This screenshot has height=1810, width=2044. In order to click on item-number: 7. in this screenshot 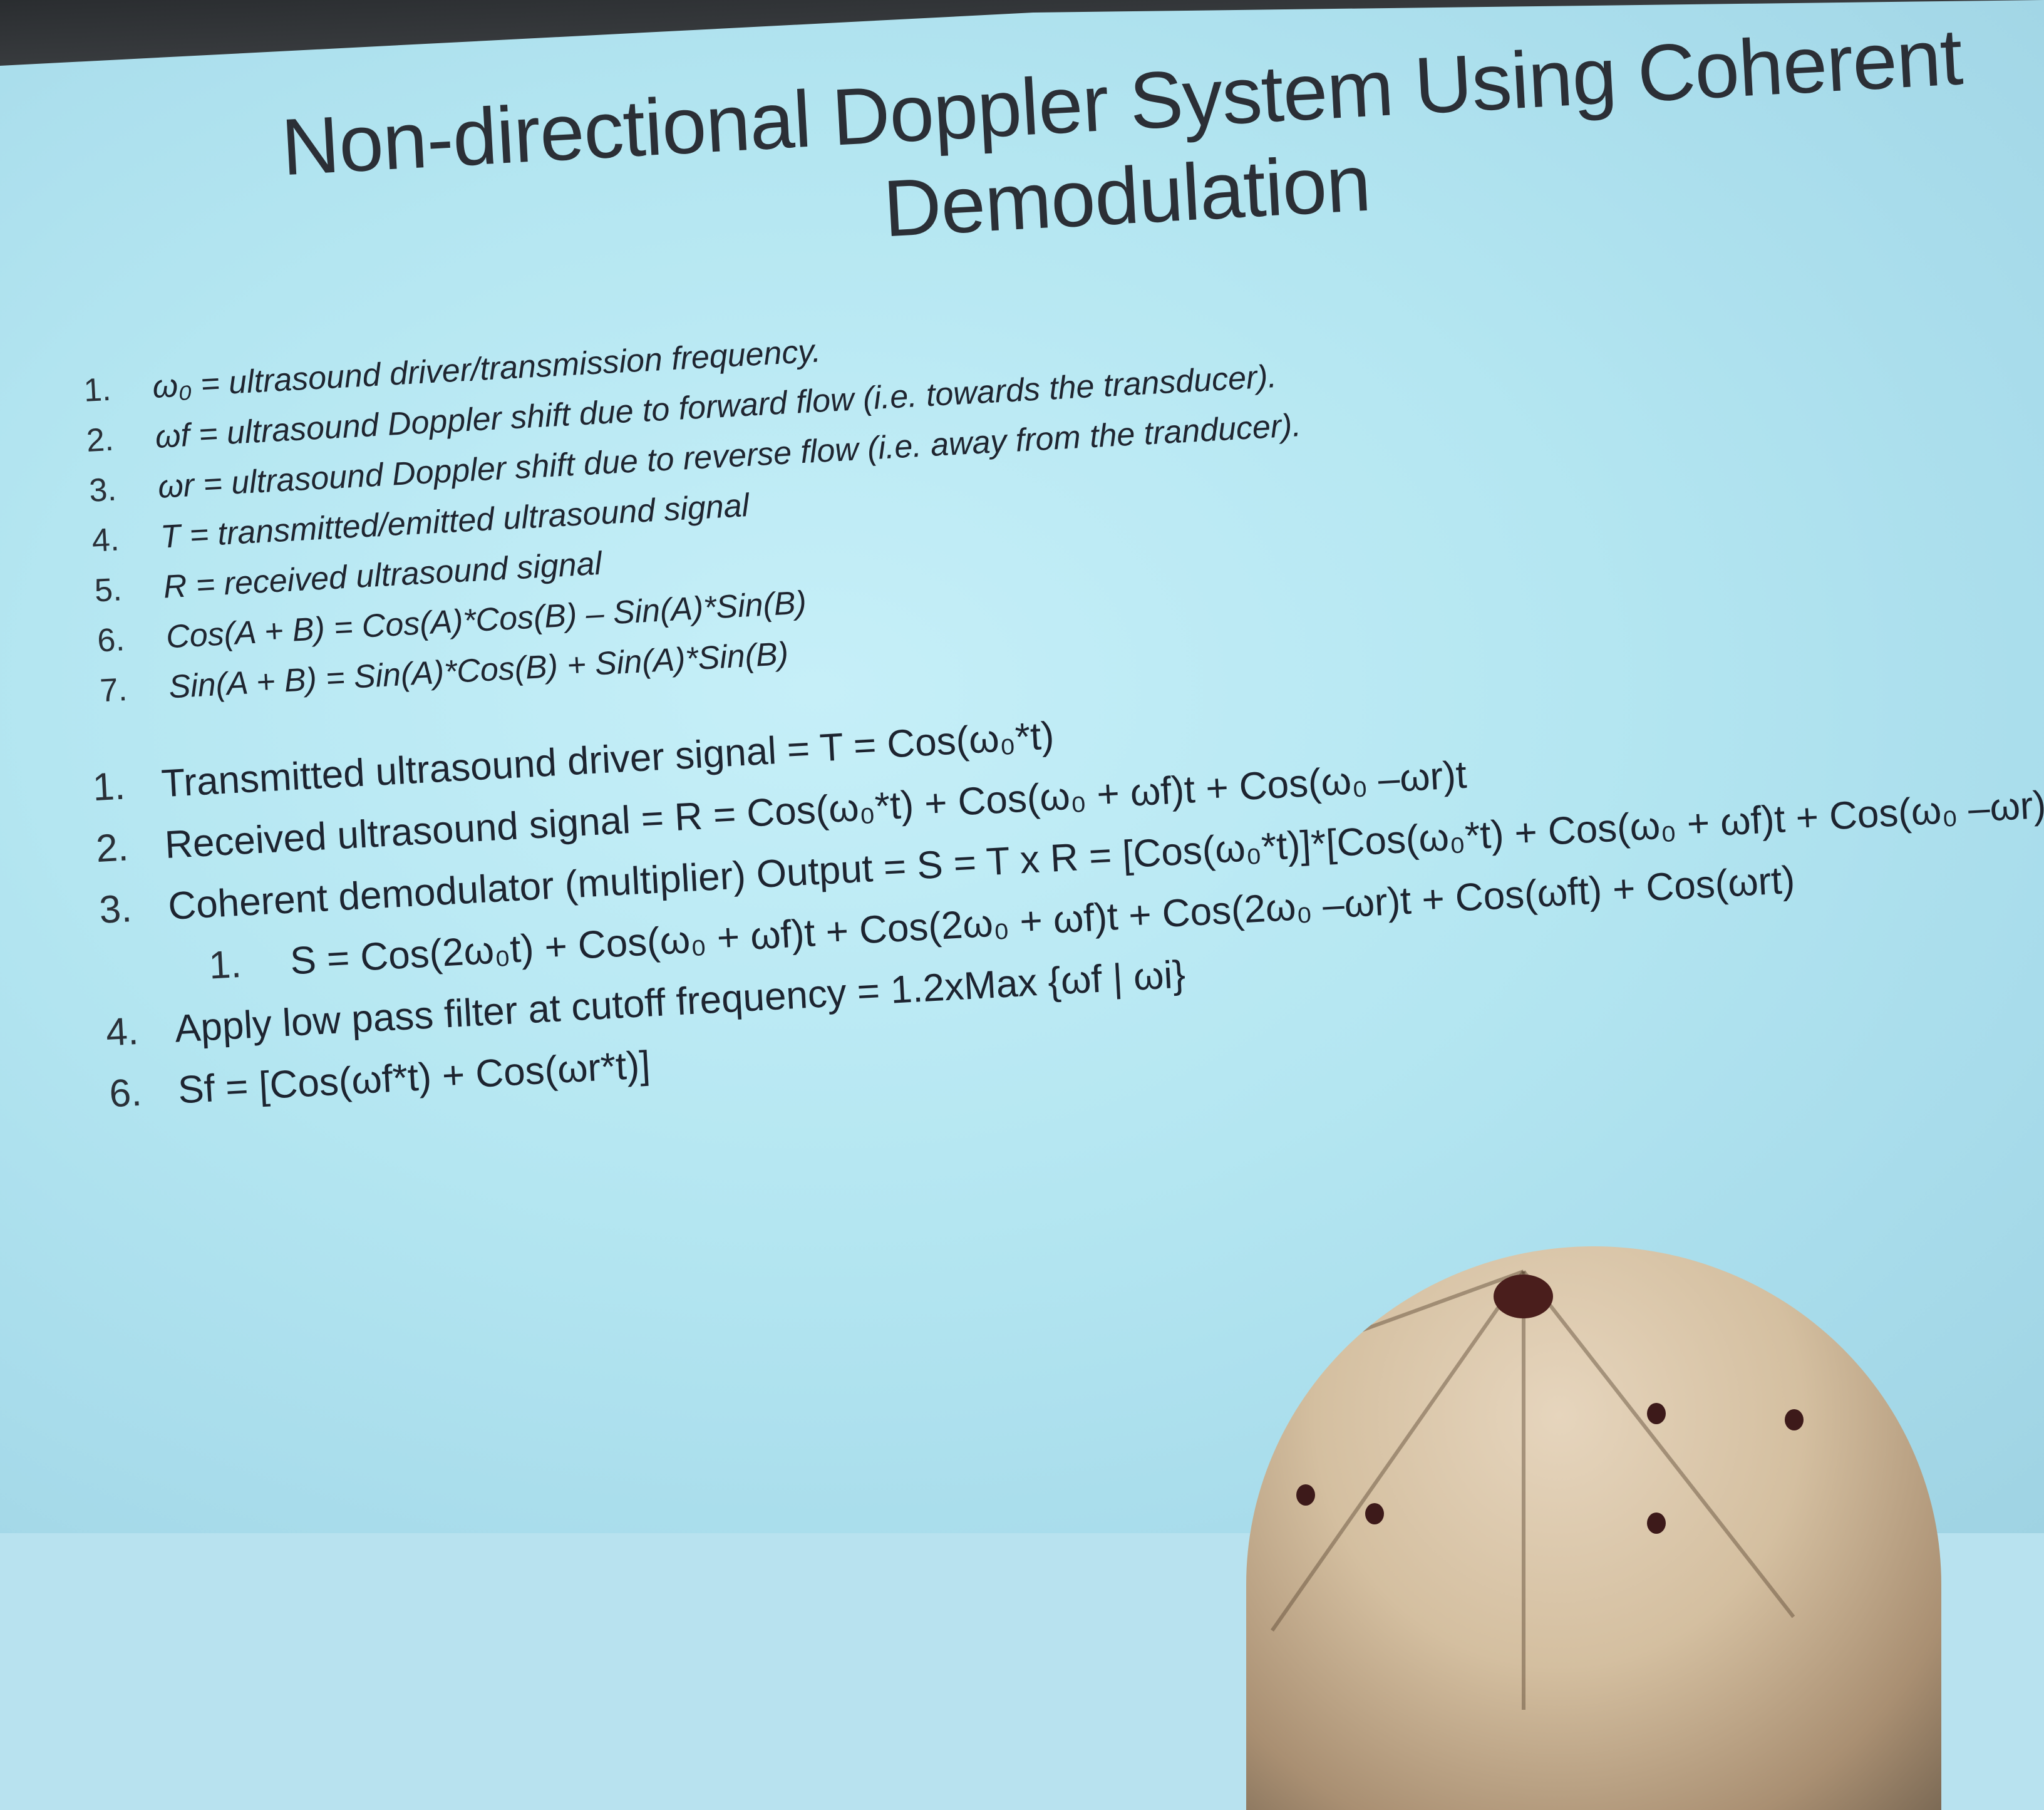, I will do `click(113, 691)`.